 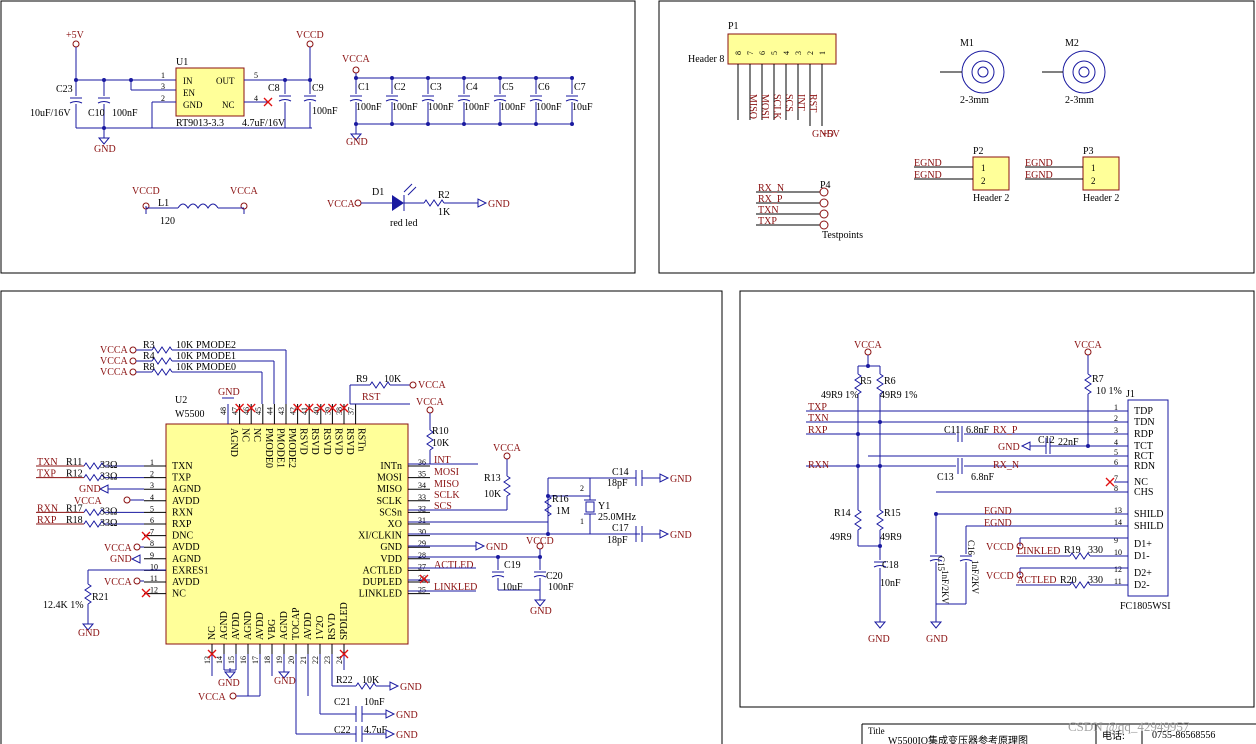 What do you see at coordinates (971, 548) in the screenshot?
I see `c16-ref: C16` at bounding box center [971, 548].